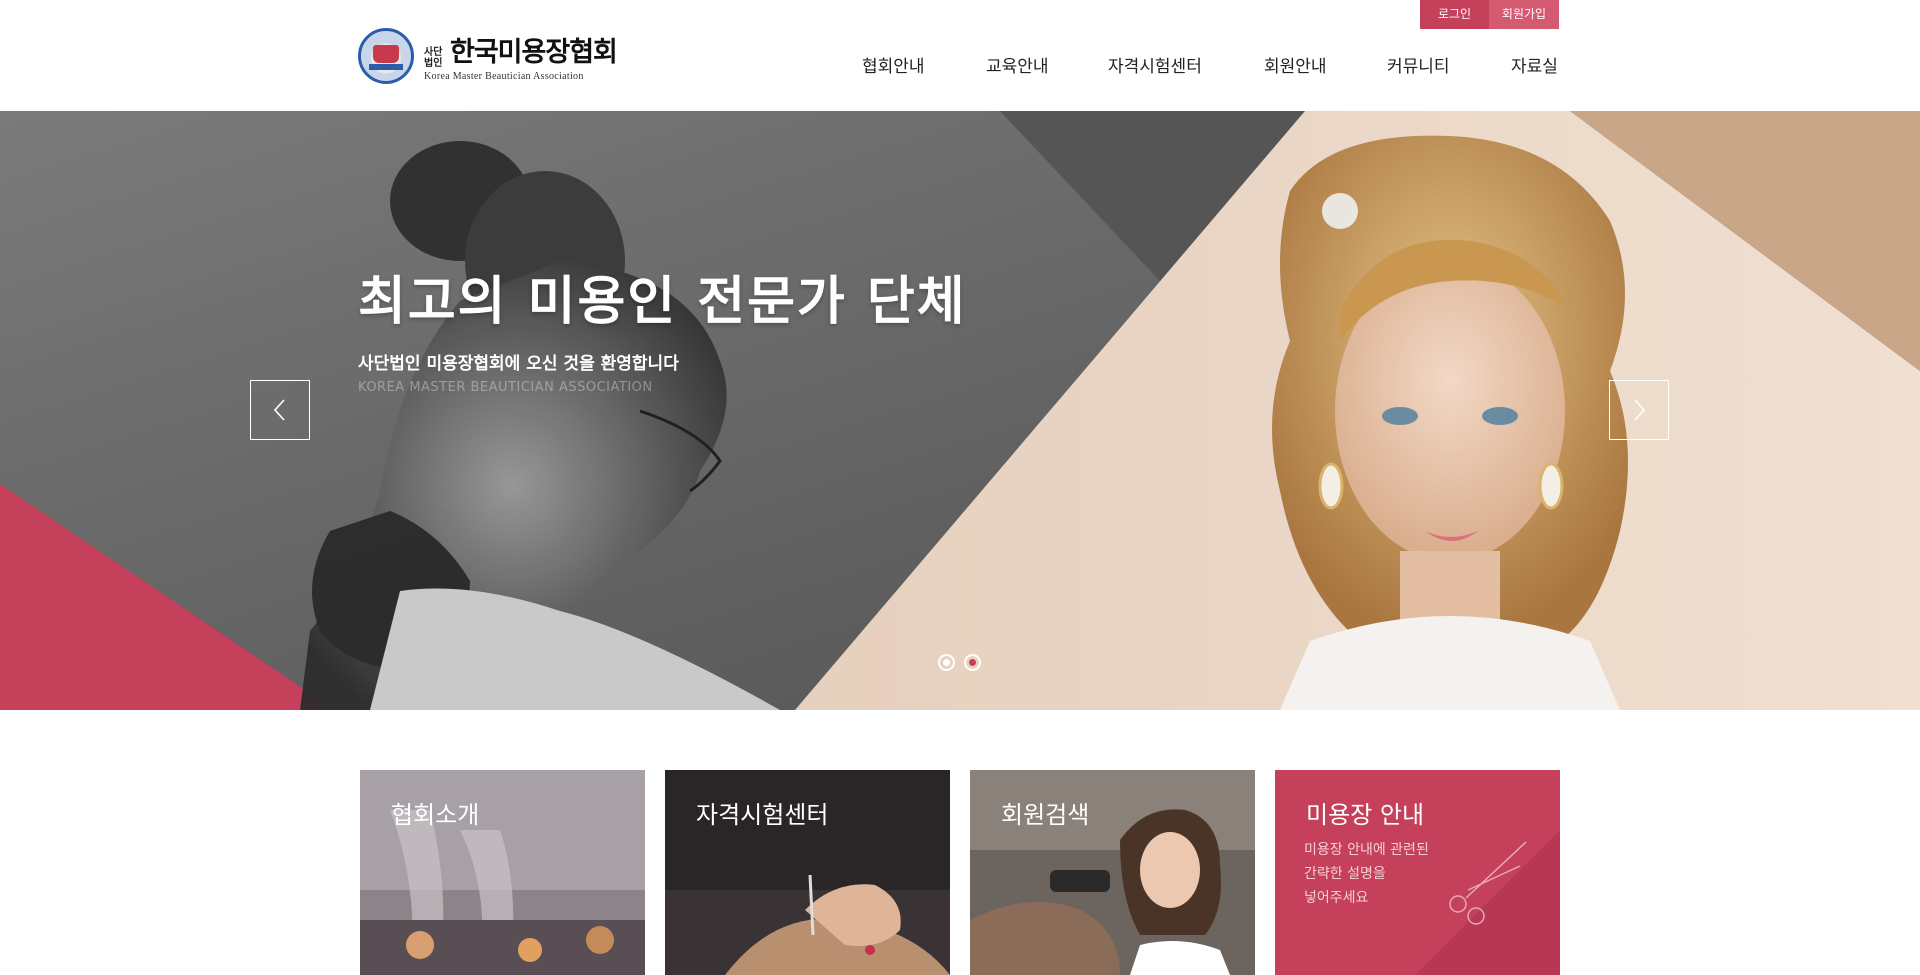 The height and width of the screenshot is (975, 1920). What do you see at coordinates (505, 387) in the screenshot?
I see `hero-english-caption: KOREA MASTER BEAUTICIAN ASSOCIATION` at bounding box center [505, 387].